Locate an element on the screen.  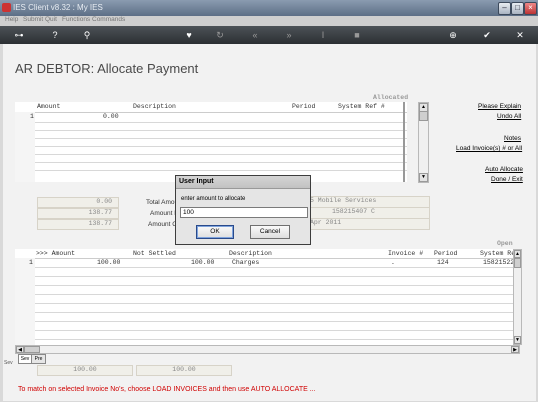
col-system-ref: System Ref # is located at coordinates (361, 106).